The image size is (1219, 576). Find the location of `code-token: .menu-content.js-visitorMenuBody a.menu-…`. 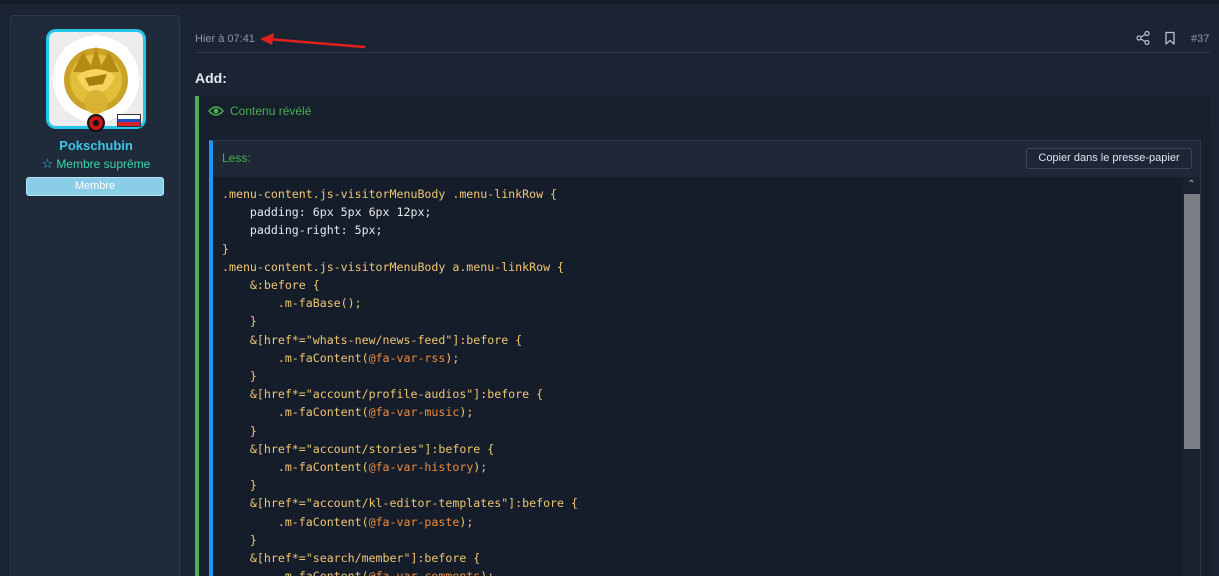

code-token: .menu-content.js-visitorMenuBody a.menu-… is located at coordinates (393, 266).